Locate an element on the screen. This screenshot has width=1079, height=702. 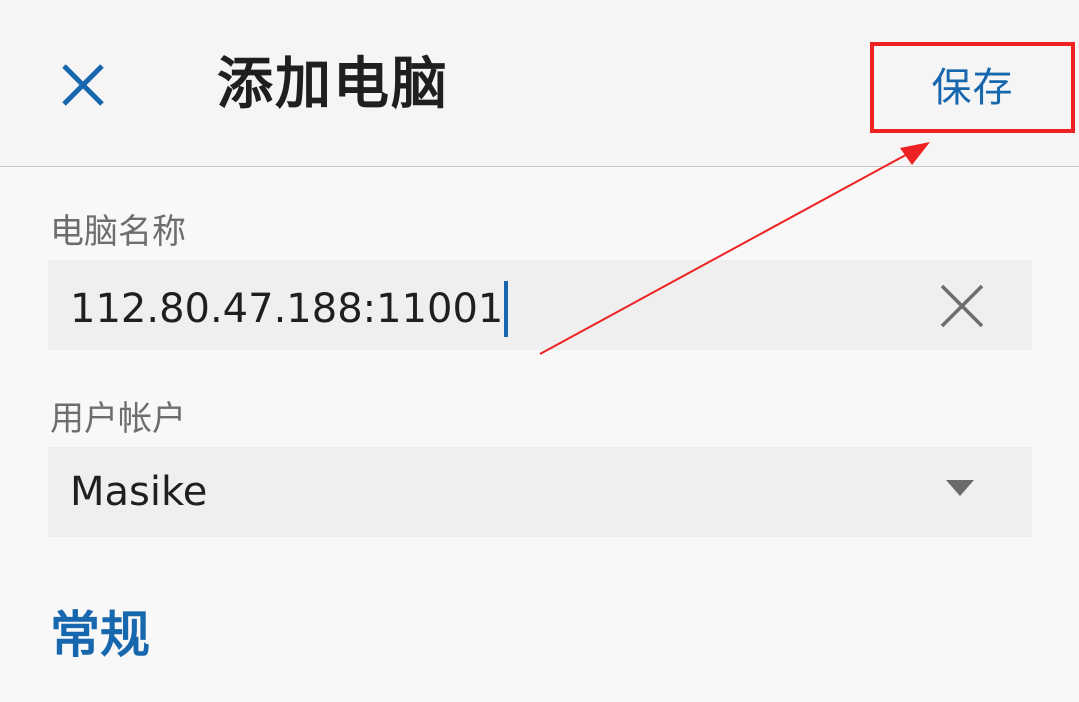
chevron-down-icon is located at coordinates (960, 488).